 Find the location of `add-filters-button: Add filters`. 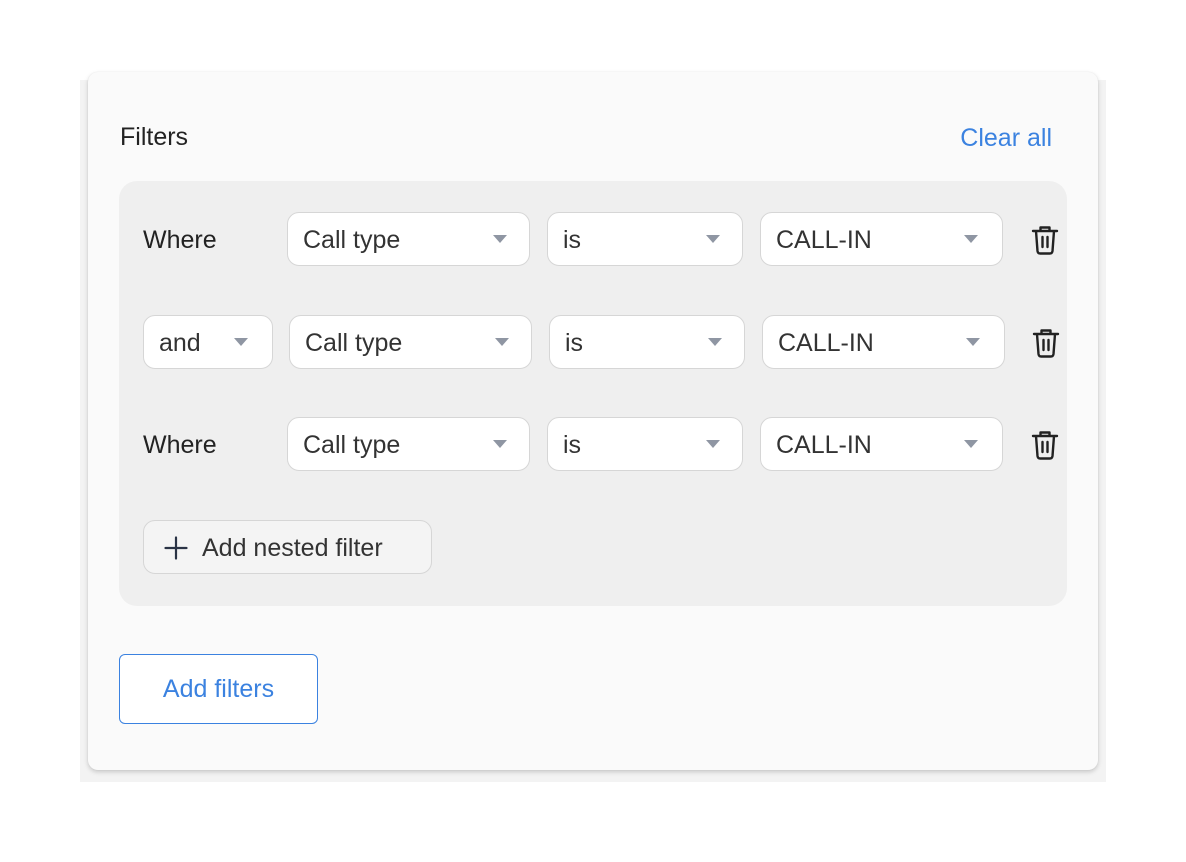

add-filters-button: Add filters is located at coordinates (218, 689).